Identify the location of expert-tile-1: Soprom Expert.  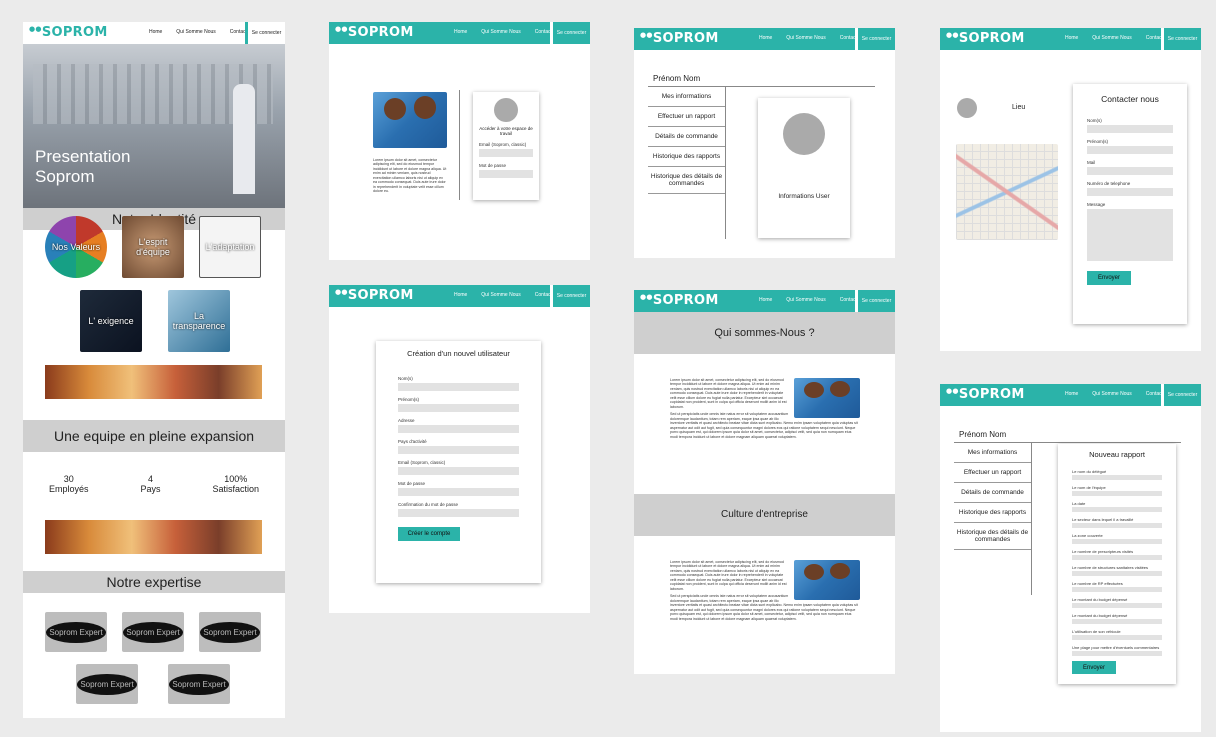
(76, 632).